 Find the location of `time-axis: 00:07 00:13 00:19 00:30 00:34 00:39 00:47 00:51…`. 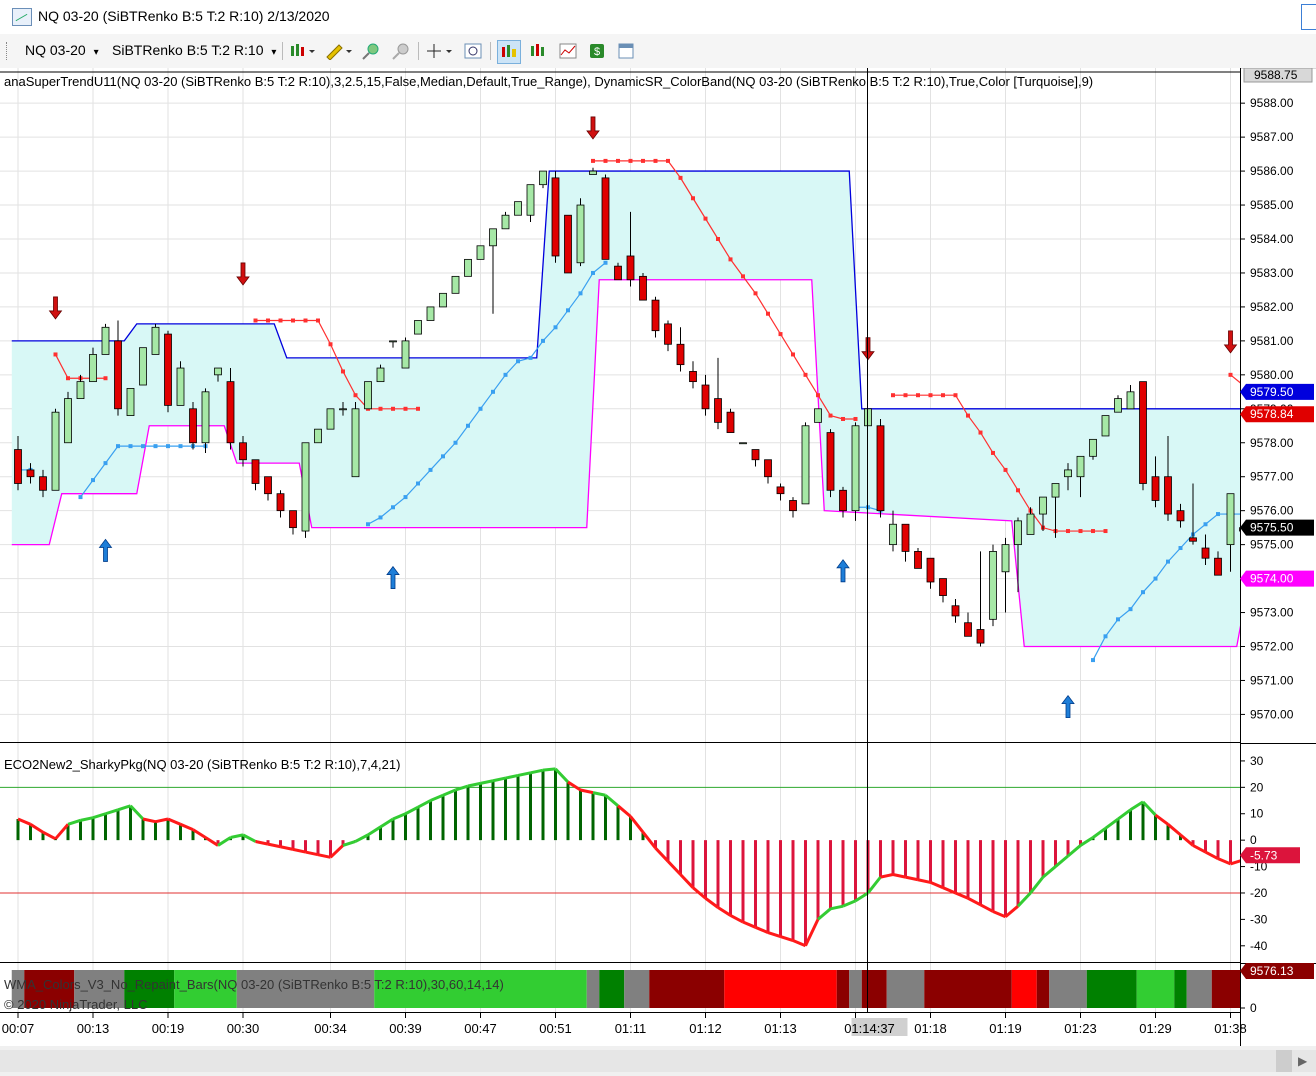

time-axis: 00:07 00:13 00:19 00:30 00:34 00:39 00:47 00:51… is located at coordinates (658, 1029).